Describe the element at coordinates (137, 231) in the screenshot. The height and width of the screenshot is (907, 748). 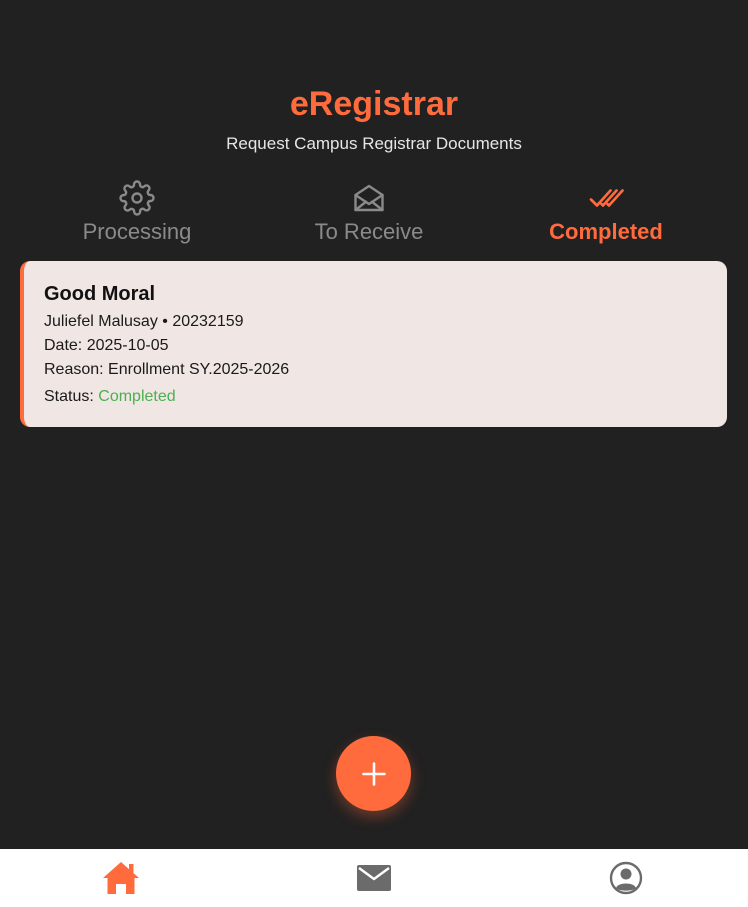
I see `tab-processing-label: Processing` at that location.